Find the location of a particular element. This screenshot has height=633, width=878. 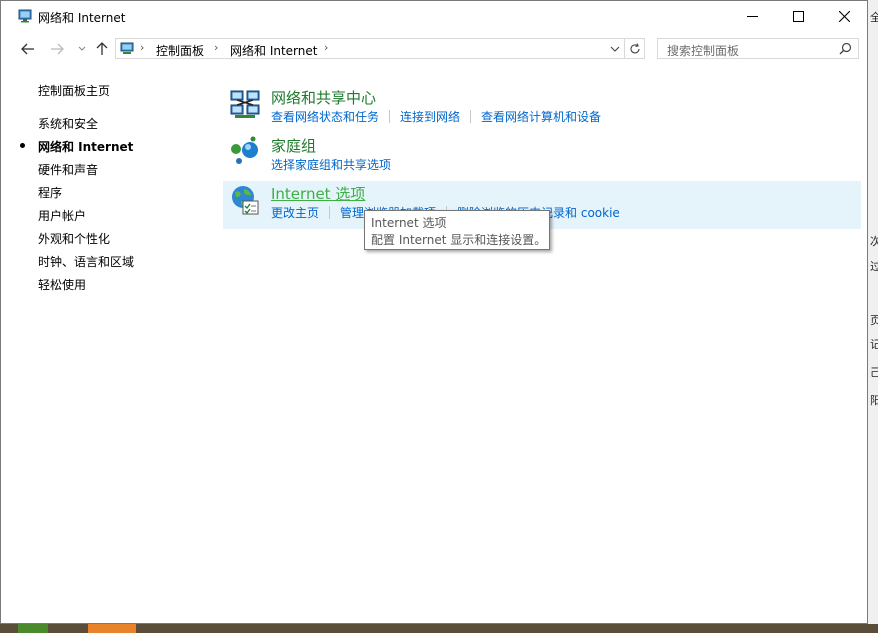

maximize-icon is located at coordinates (798, 16).